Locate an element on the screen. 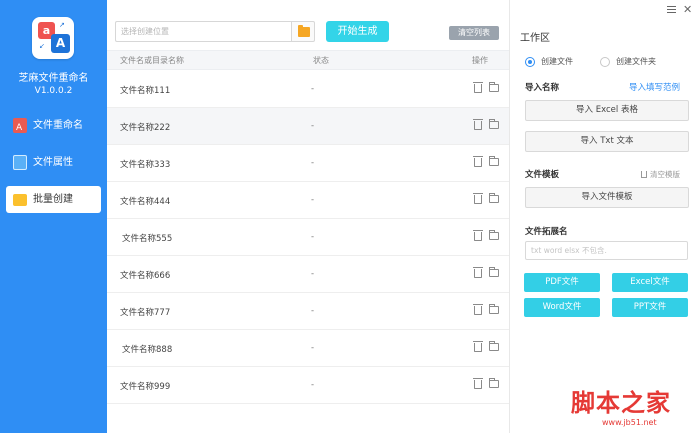  sidebar-item-label: 文件属性 is located at coordinates (53, 162).